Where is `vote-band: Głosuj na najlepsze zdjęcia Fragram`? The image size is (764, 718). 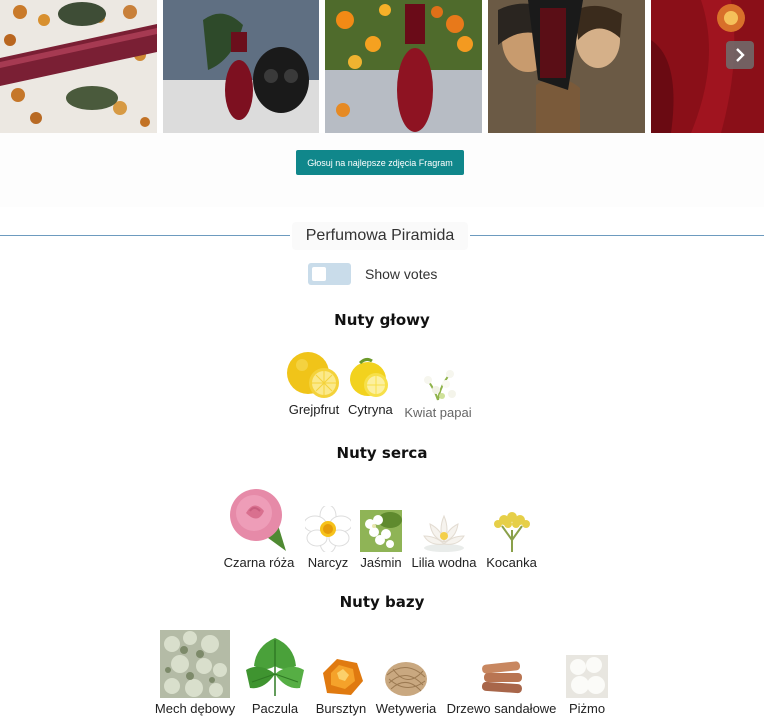 vote-band: Głosuj na najlepsze zdjęcia Fragram is located at coordinates (382, 170).